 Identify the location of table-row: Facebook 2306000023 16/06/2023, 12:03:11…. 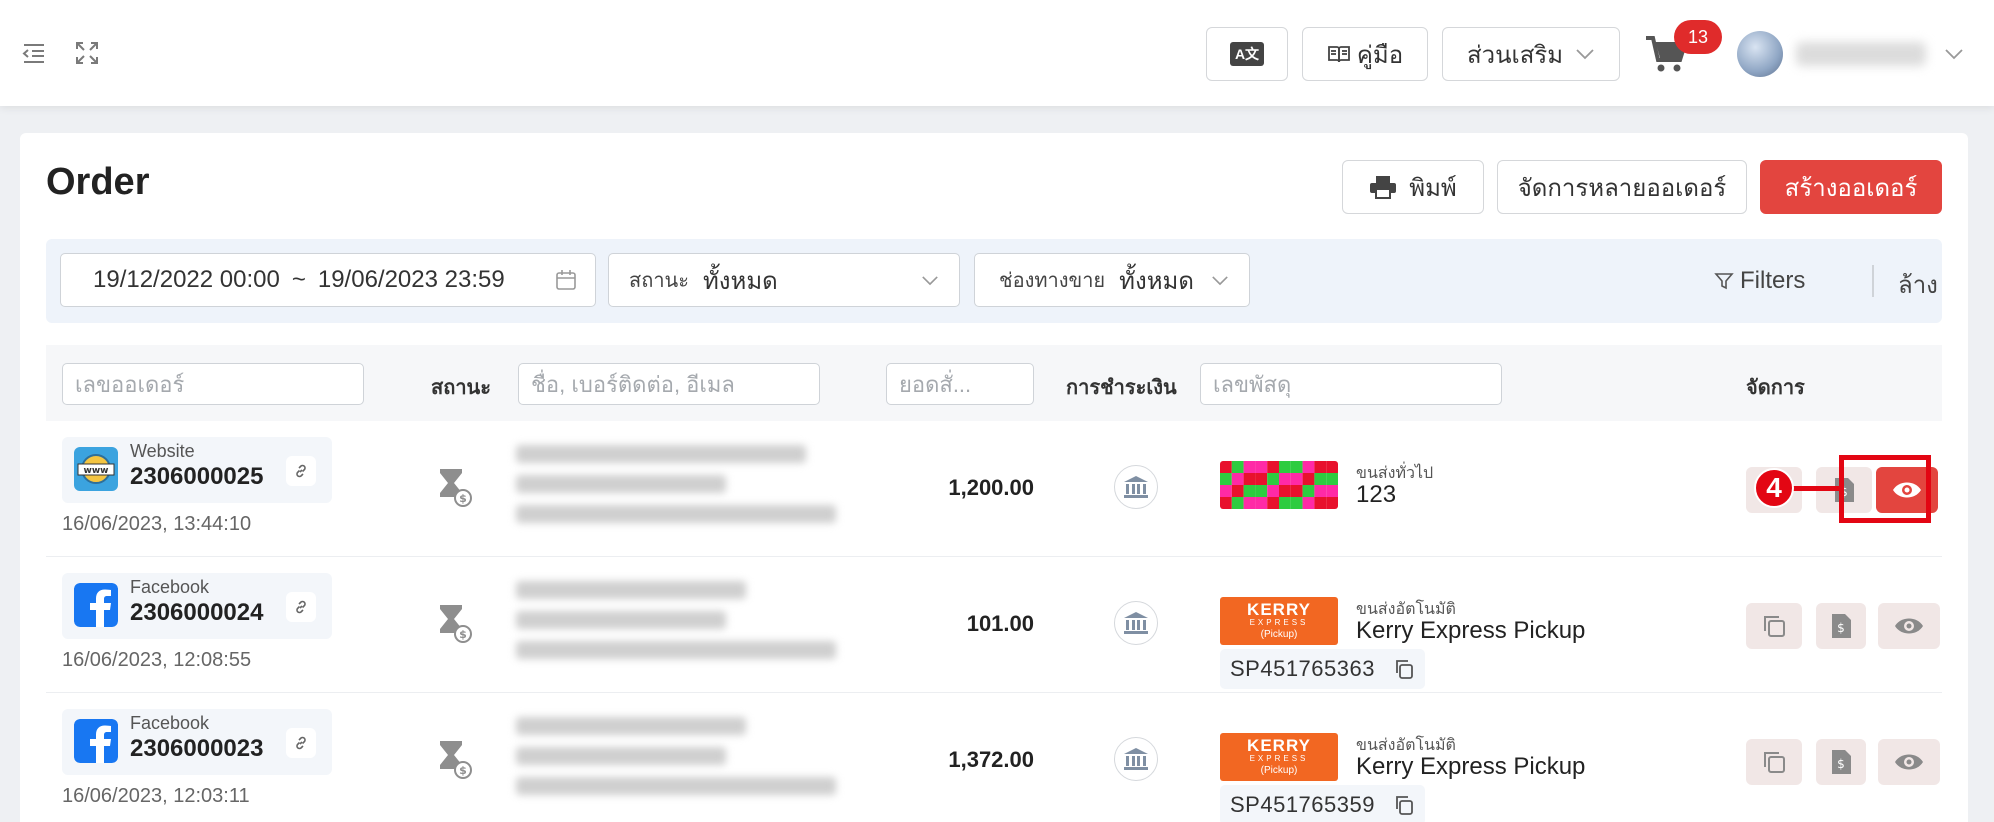
(994, 757).